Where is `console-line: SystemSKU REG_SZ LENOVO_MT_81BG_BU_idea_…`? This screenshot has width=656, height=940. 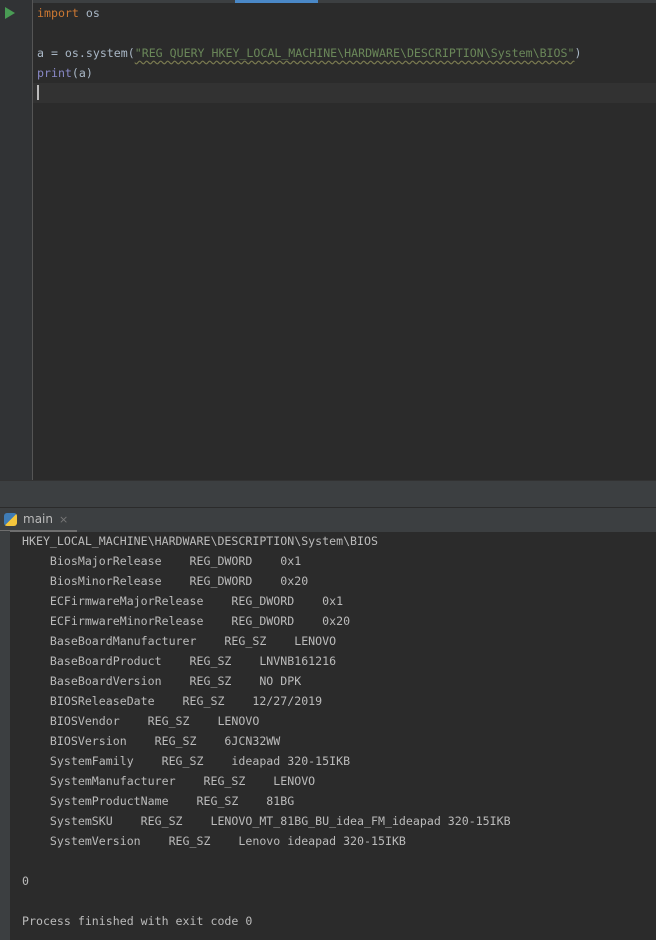
console-line: SystemSKU REG_SZ LENOVO_MT_81BG_BU_idea_… is located at coordinates (266, 821).